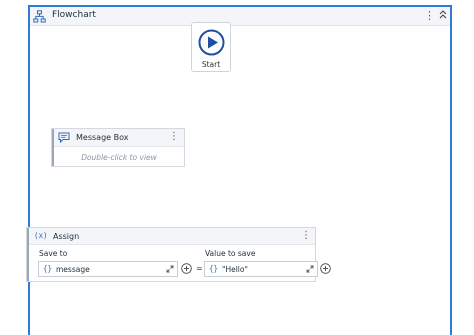  I want to click on start-label: Start, so click(211, 64).